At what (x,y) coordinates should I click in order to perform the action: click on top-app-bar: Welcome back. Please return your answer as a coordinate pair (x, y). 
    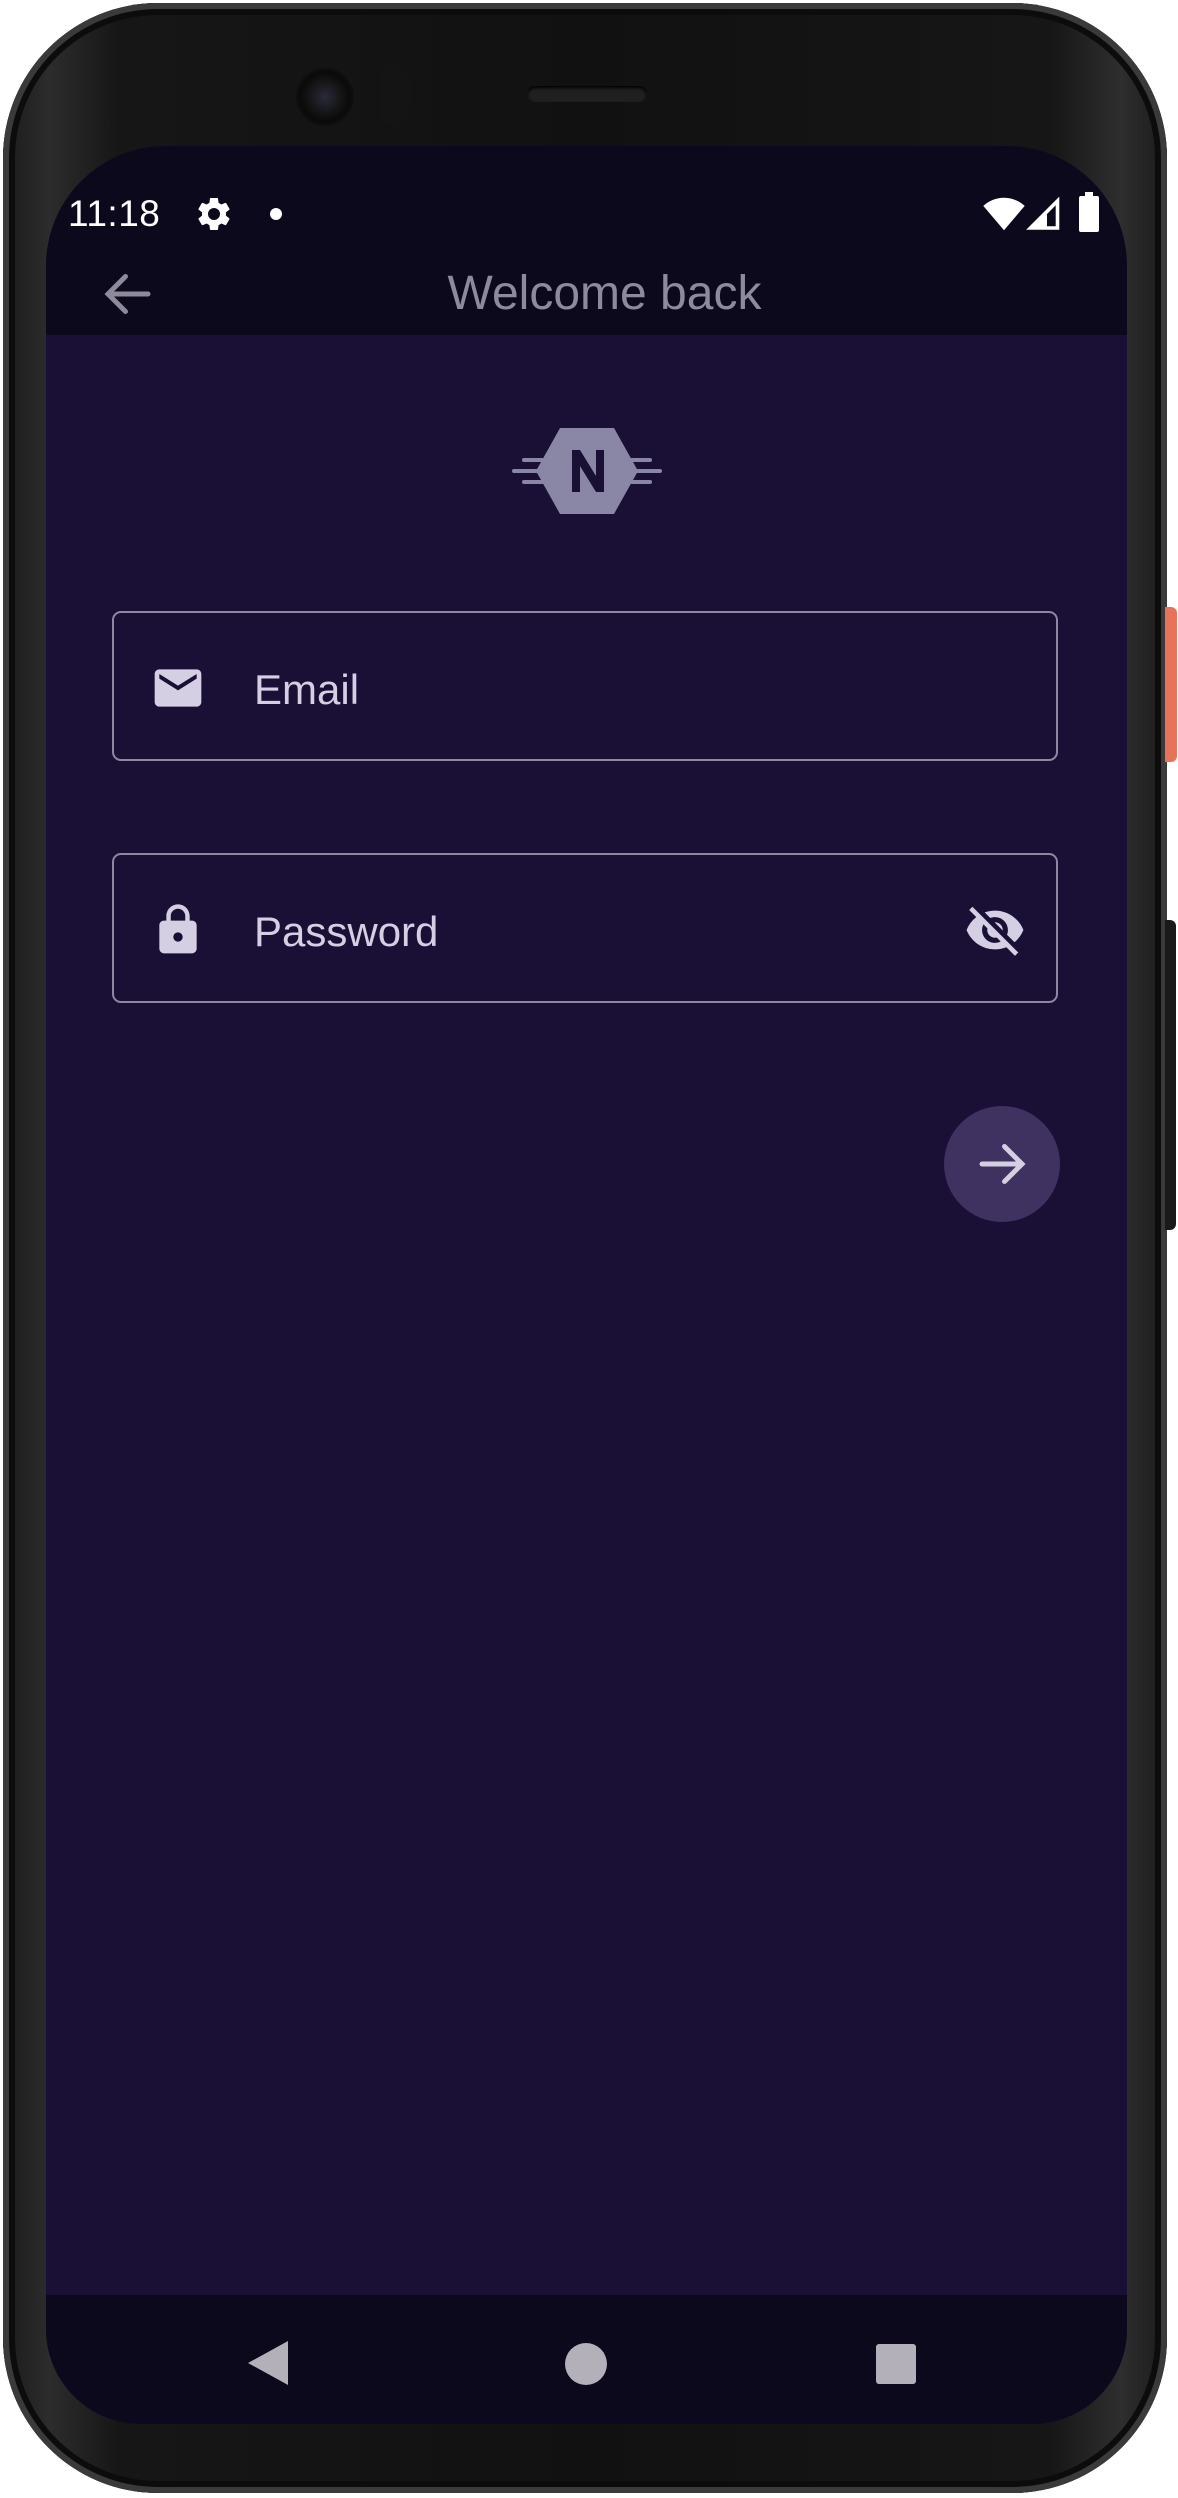
    Looking at the image, I should click on (586, 299).